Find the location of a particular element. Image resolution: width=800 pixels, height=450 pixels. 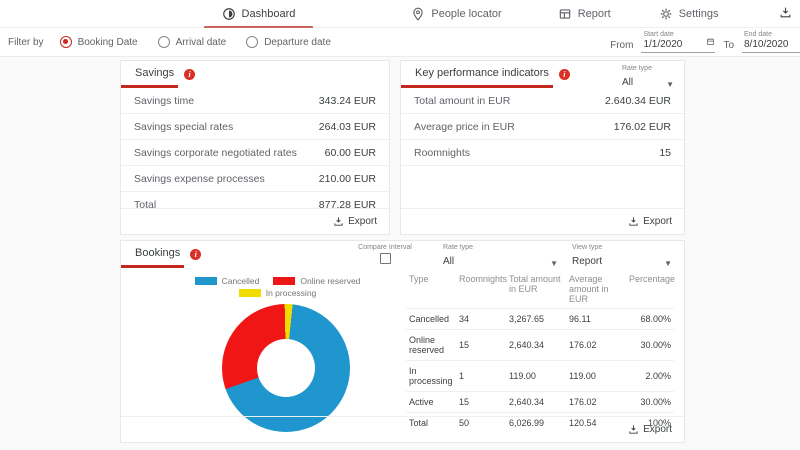

legend-item-online-reserved: Online reserved is located at coordinates (316, 281).